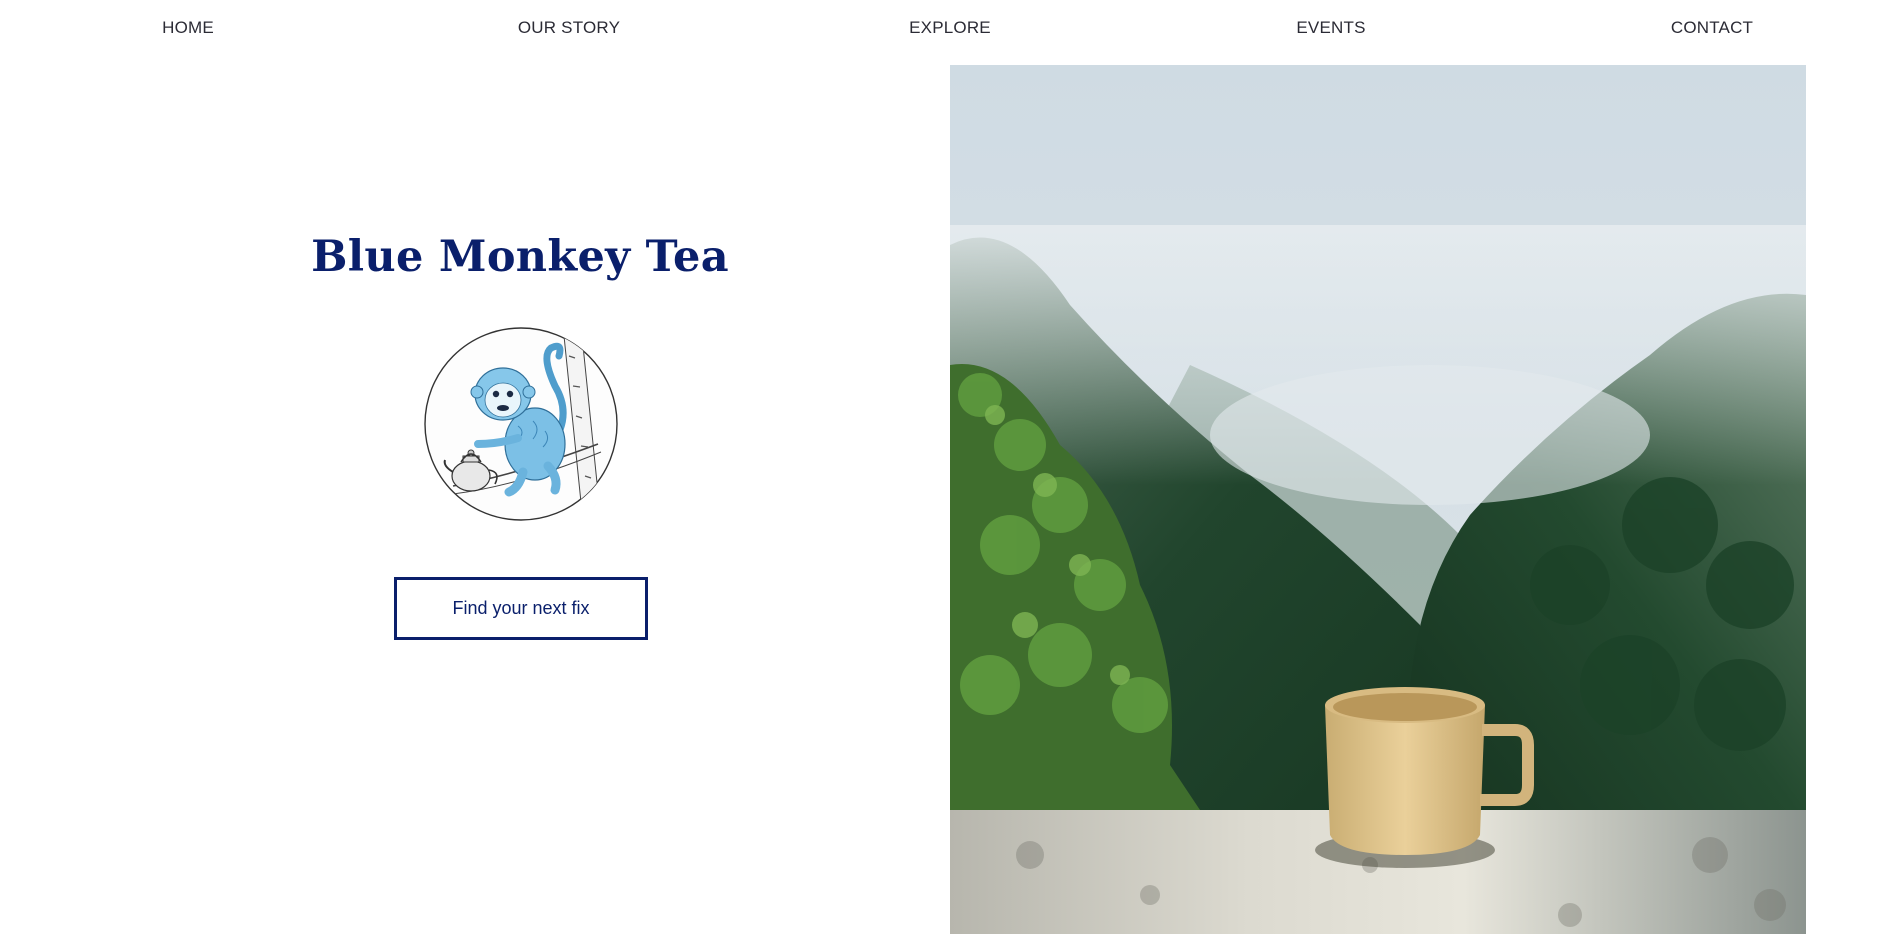 This screenshot has width=1888, height=934. I want to click on page-title: Blue Monkey Tea, so click(520, 257).